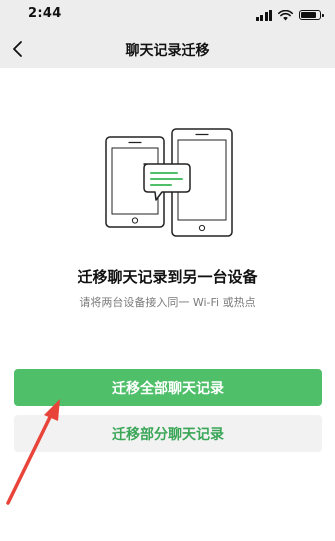  I want to click on status-bar: 2:44, so click(167, 15).